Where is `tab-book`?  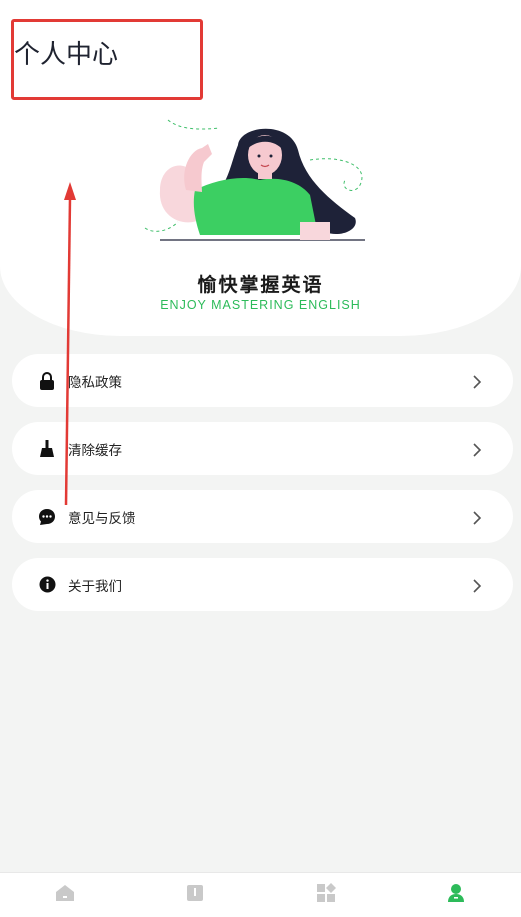
tab-book is located at coordinates (195, 895).